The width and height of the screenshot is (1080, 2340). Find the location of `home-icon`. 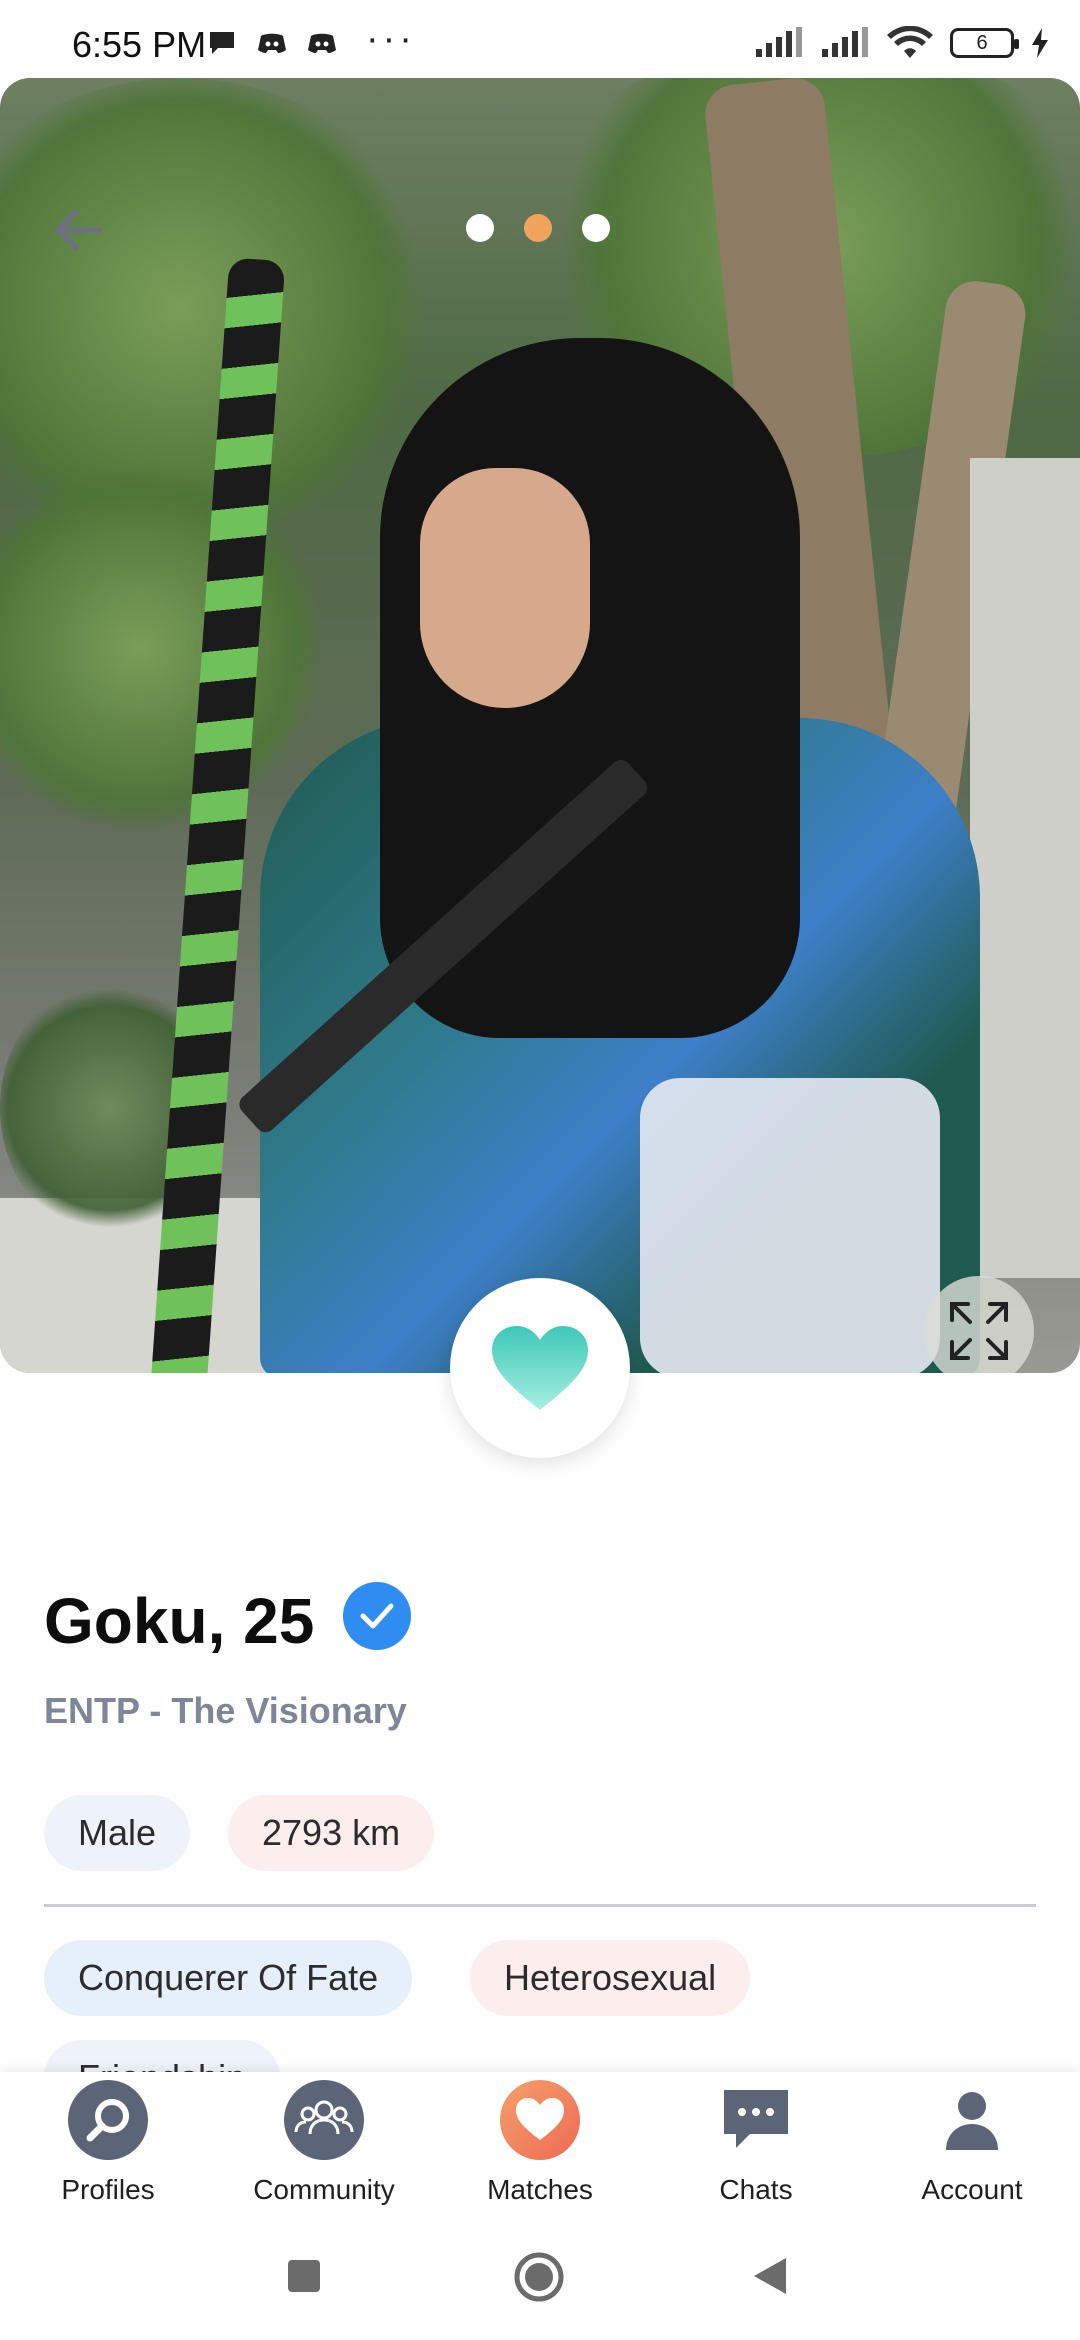

home-icon is located at coordinates (539, 2277).